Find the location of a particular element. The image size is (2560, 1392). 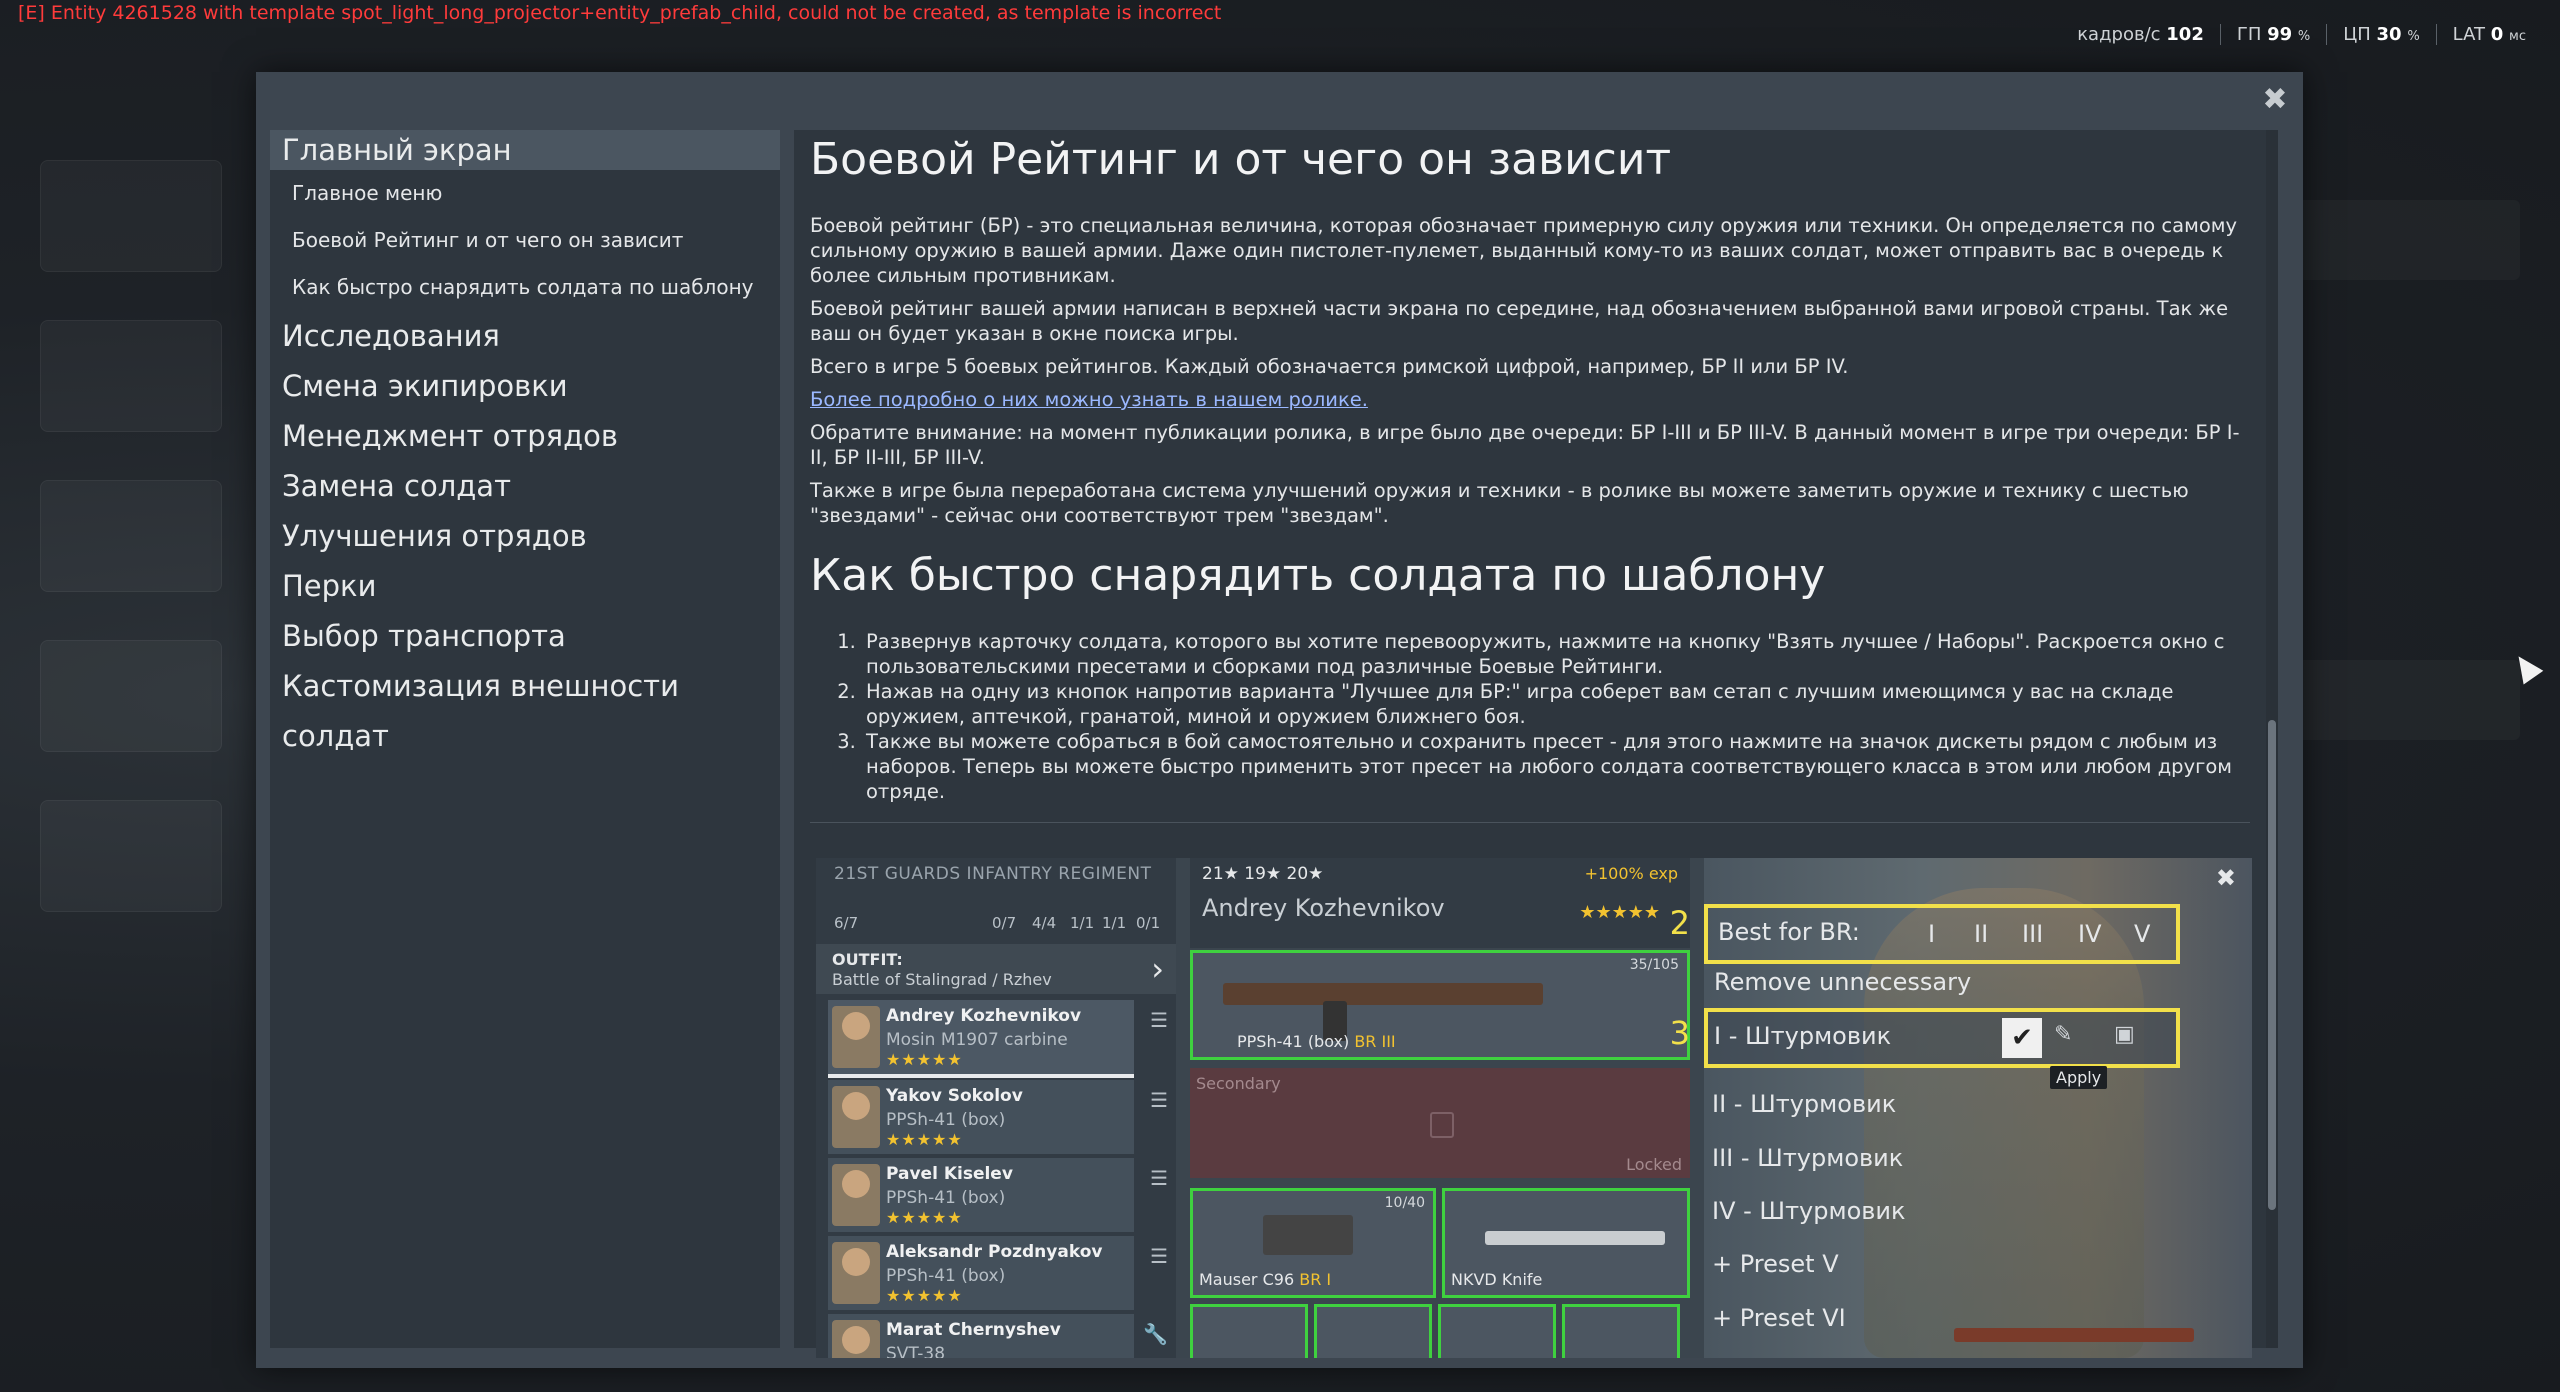

scrollbar-thumb is located at coordinates (2272, 965).